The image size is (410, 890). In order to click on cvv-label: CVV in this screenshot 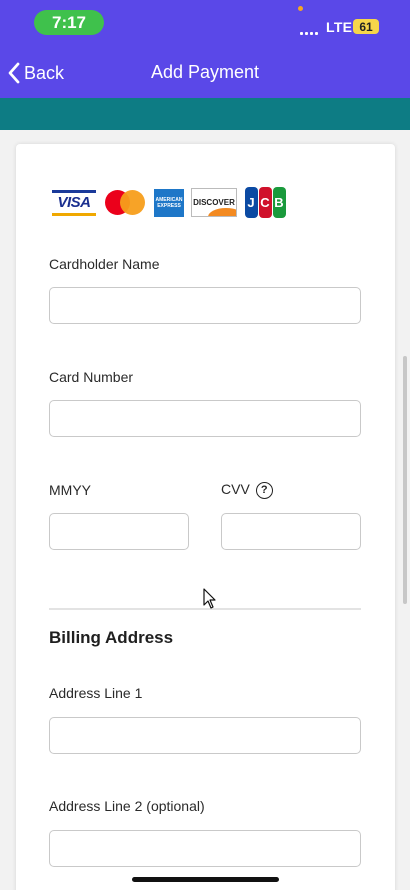, I will do `click(235, 489)`.